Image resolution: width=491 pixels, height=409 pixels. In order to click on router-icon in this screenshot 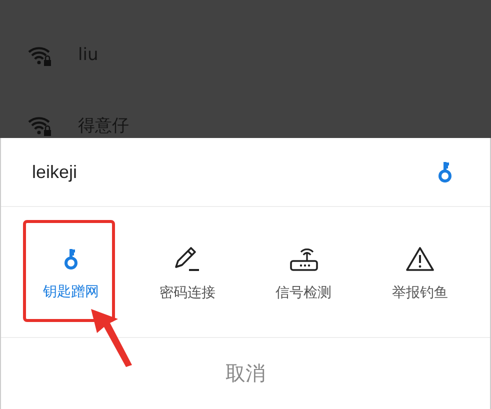, I will do `click(303, 259)`.